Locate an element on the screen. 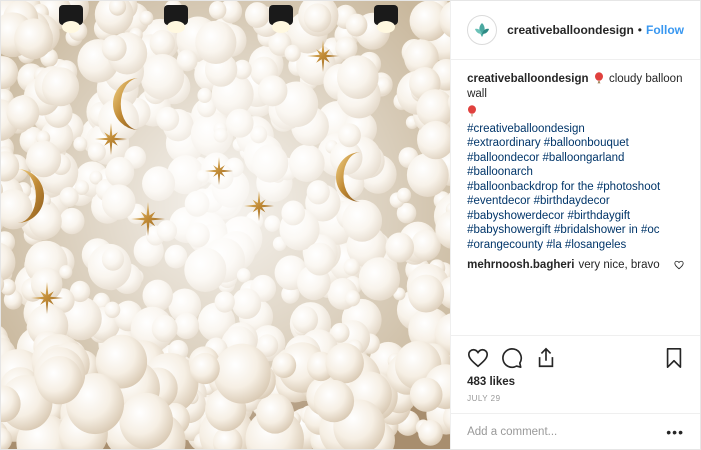  save-button is located at coordinates (674, 358).